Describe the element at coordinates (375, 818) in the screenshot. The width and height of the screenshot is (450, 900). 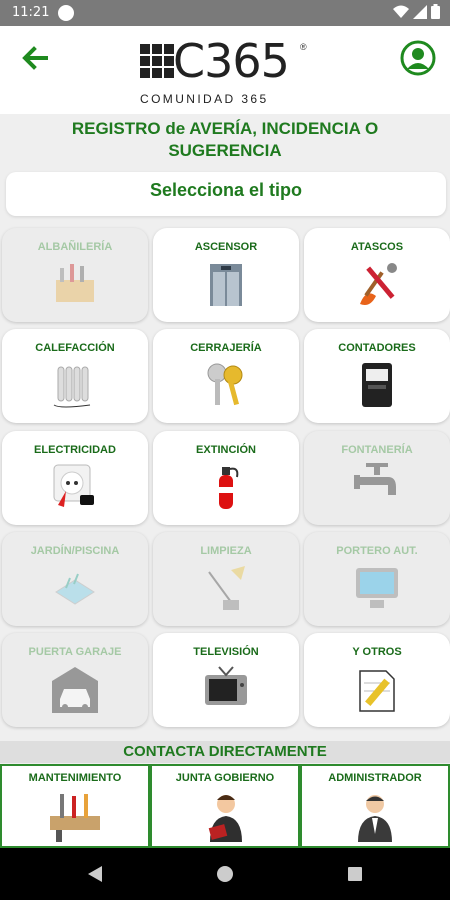
I see `businessman-icon` at that location.